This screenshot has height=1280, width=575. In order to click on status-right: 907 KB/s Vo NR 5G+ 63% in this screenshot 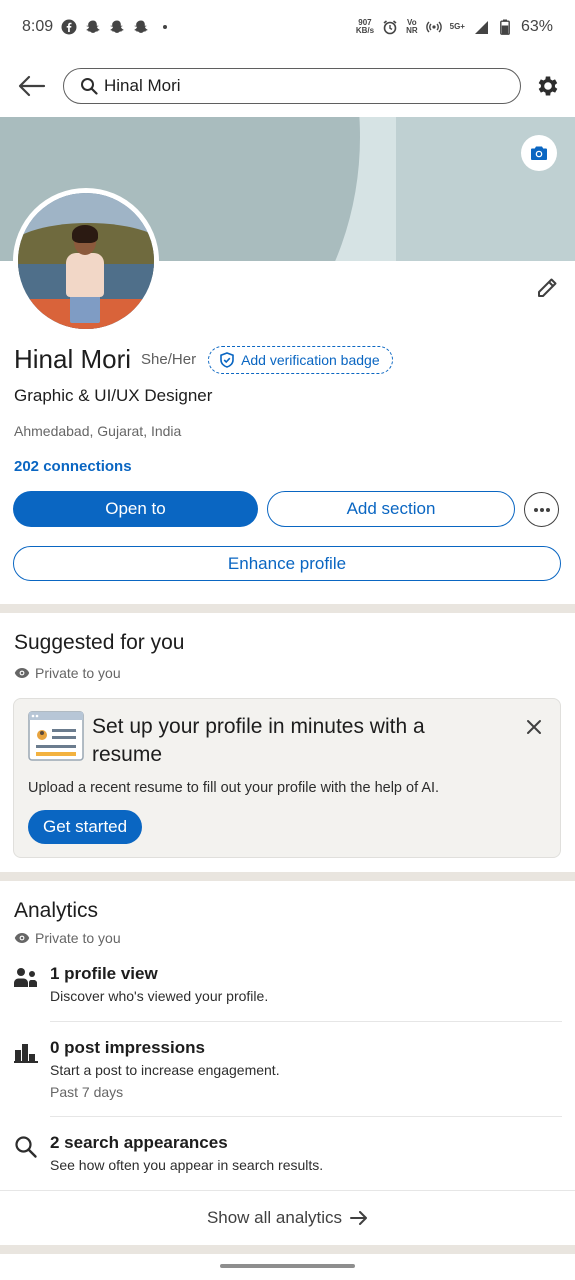, I will do `click(454, 27)`.